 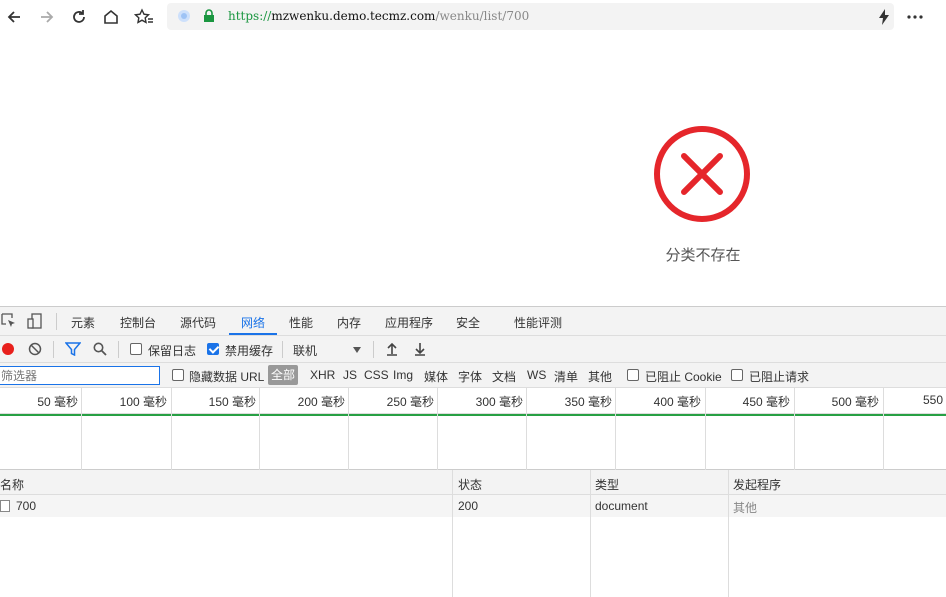 I want to click on timeline-tick-label: 100 毫秒, so click(x=143, y=402).